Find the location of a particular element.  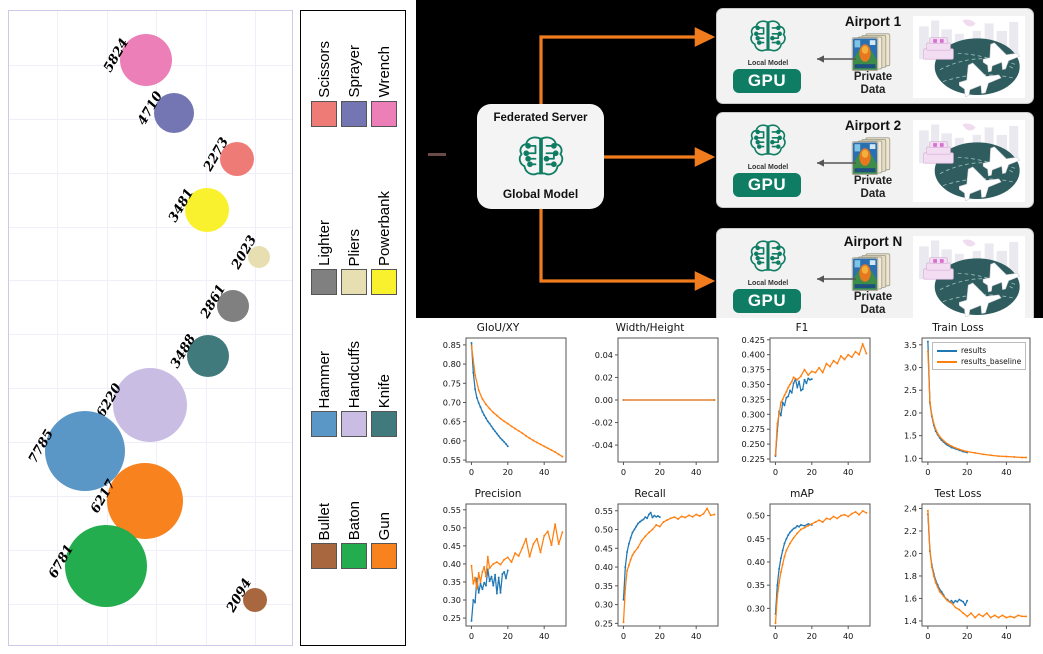

client-card-1: Local Model GPU Airport 1 Private Data is located at coordinates (875, 56).